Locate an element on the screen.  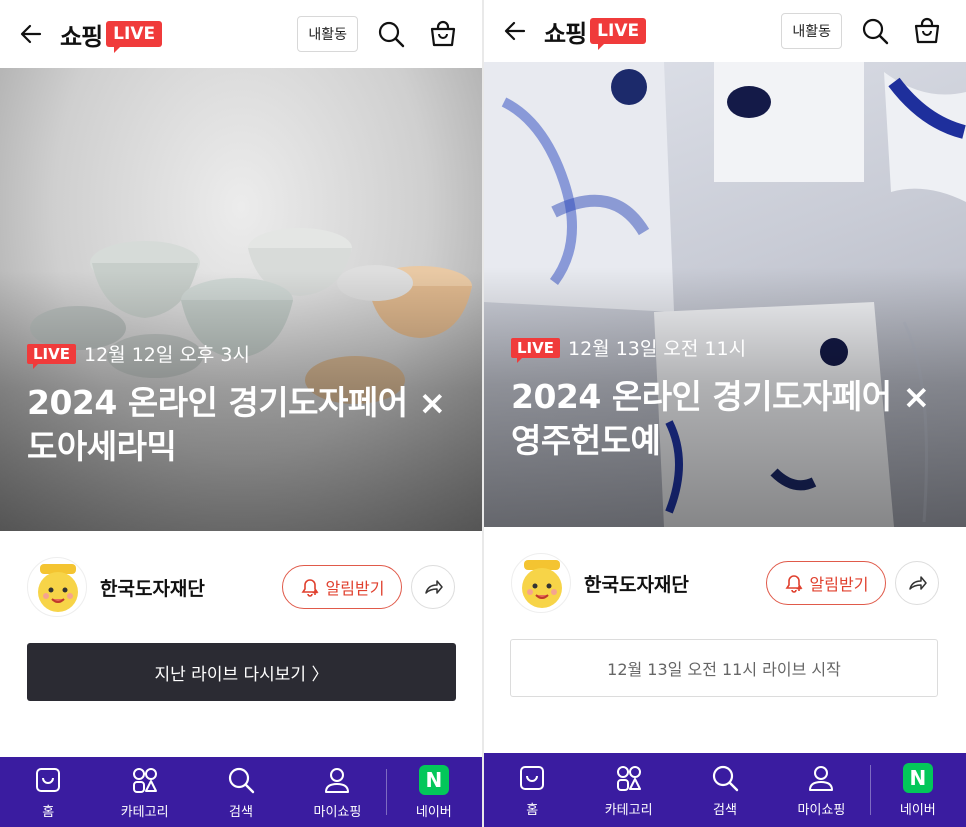
replay-live-button: 지난 라이브 다시보기 〉 is located at coordinates (241, 672).